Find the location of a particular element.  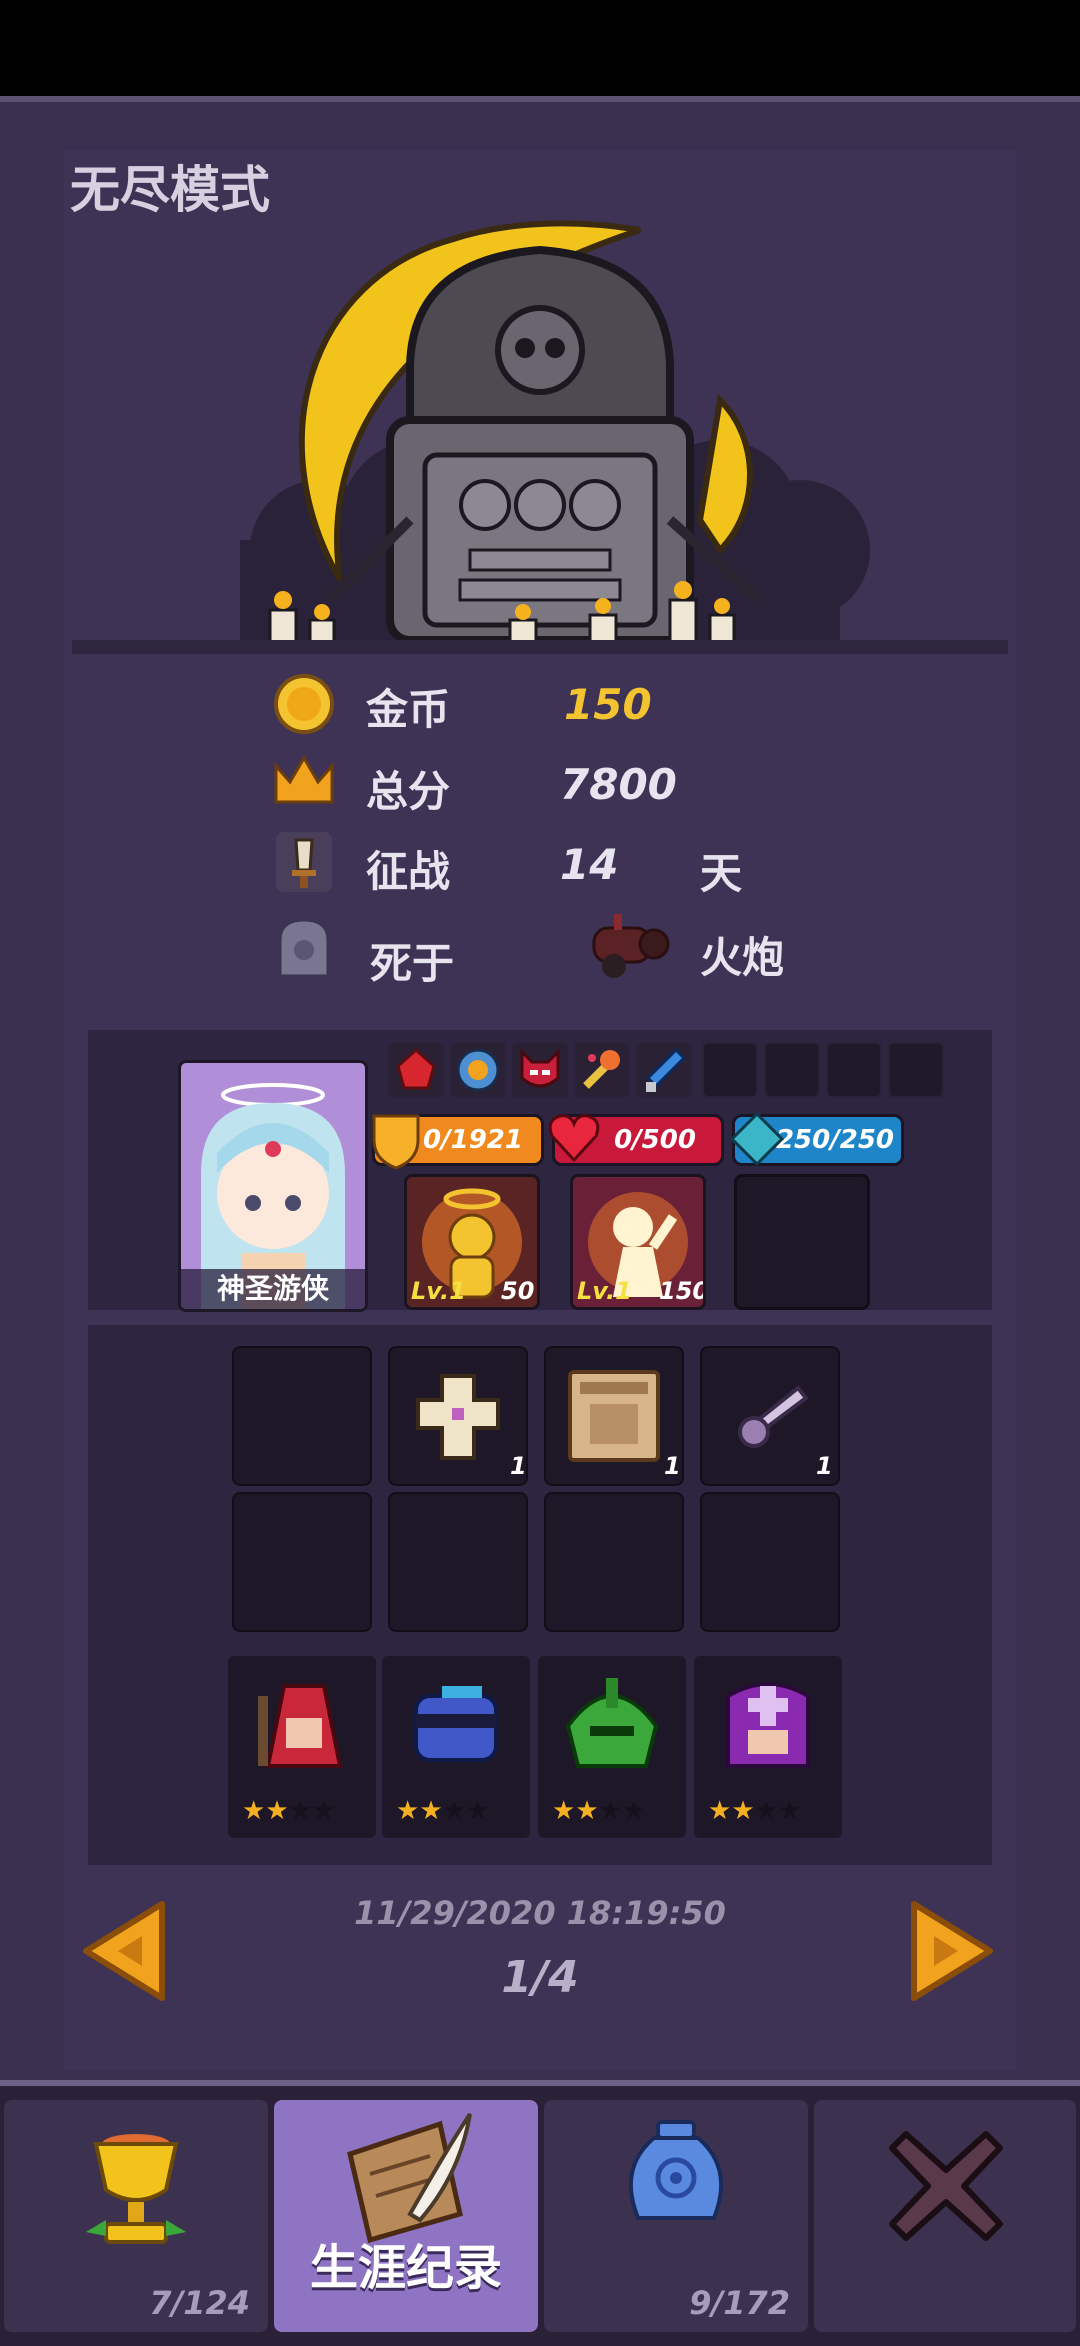

cross-icon is located at coordinates (458, 1417).